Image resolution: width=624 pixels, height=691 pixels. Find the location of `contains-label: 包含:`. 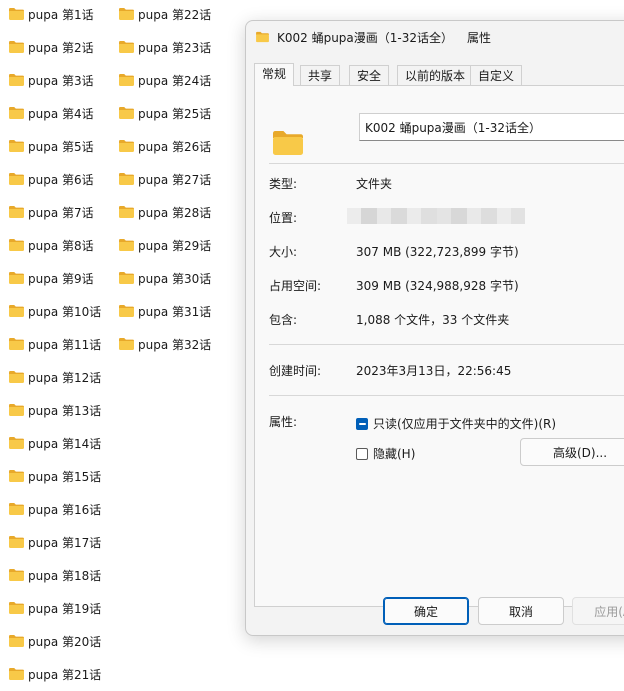

contains-label: 包含: is located at coordinates (283, 320).